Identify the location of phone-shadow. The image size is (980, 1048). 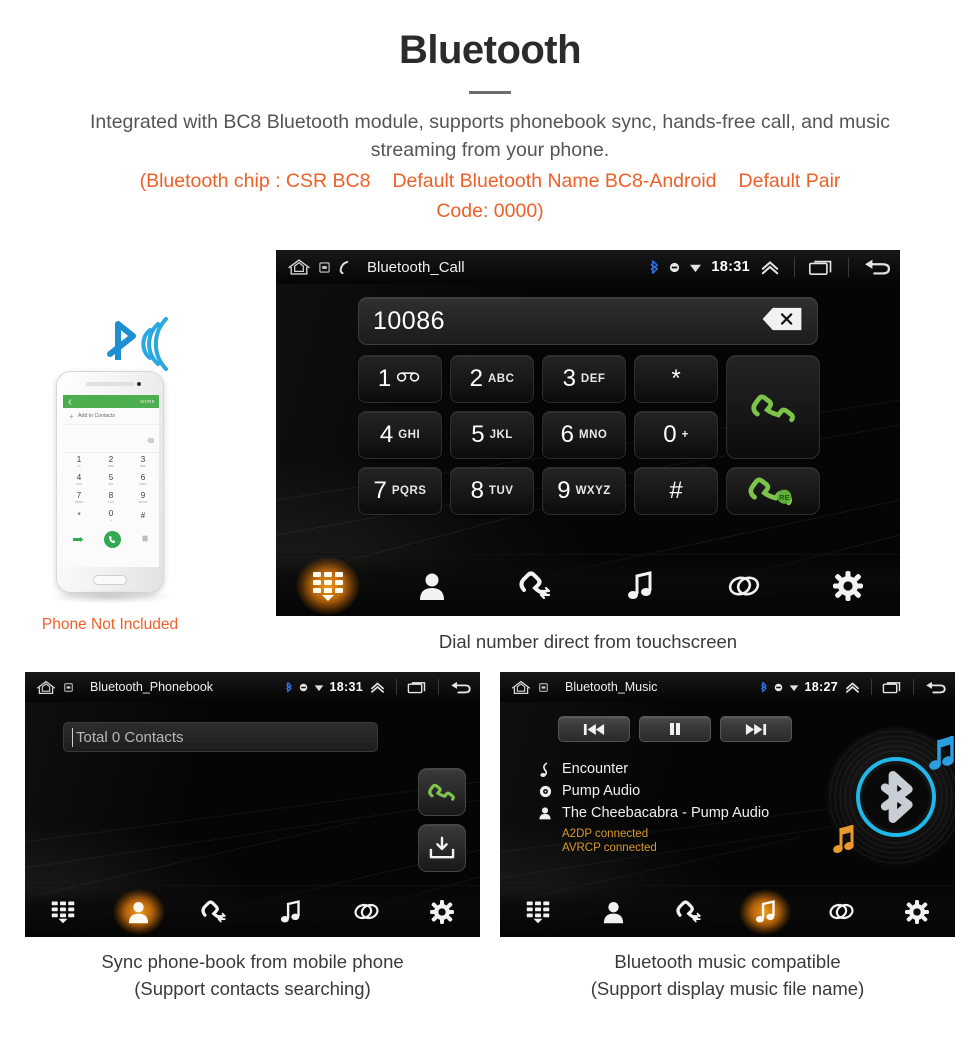
(110, 597).